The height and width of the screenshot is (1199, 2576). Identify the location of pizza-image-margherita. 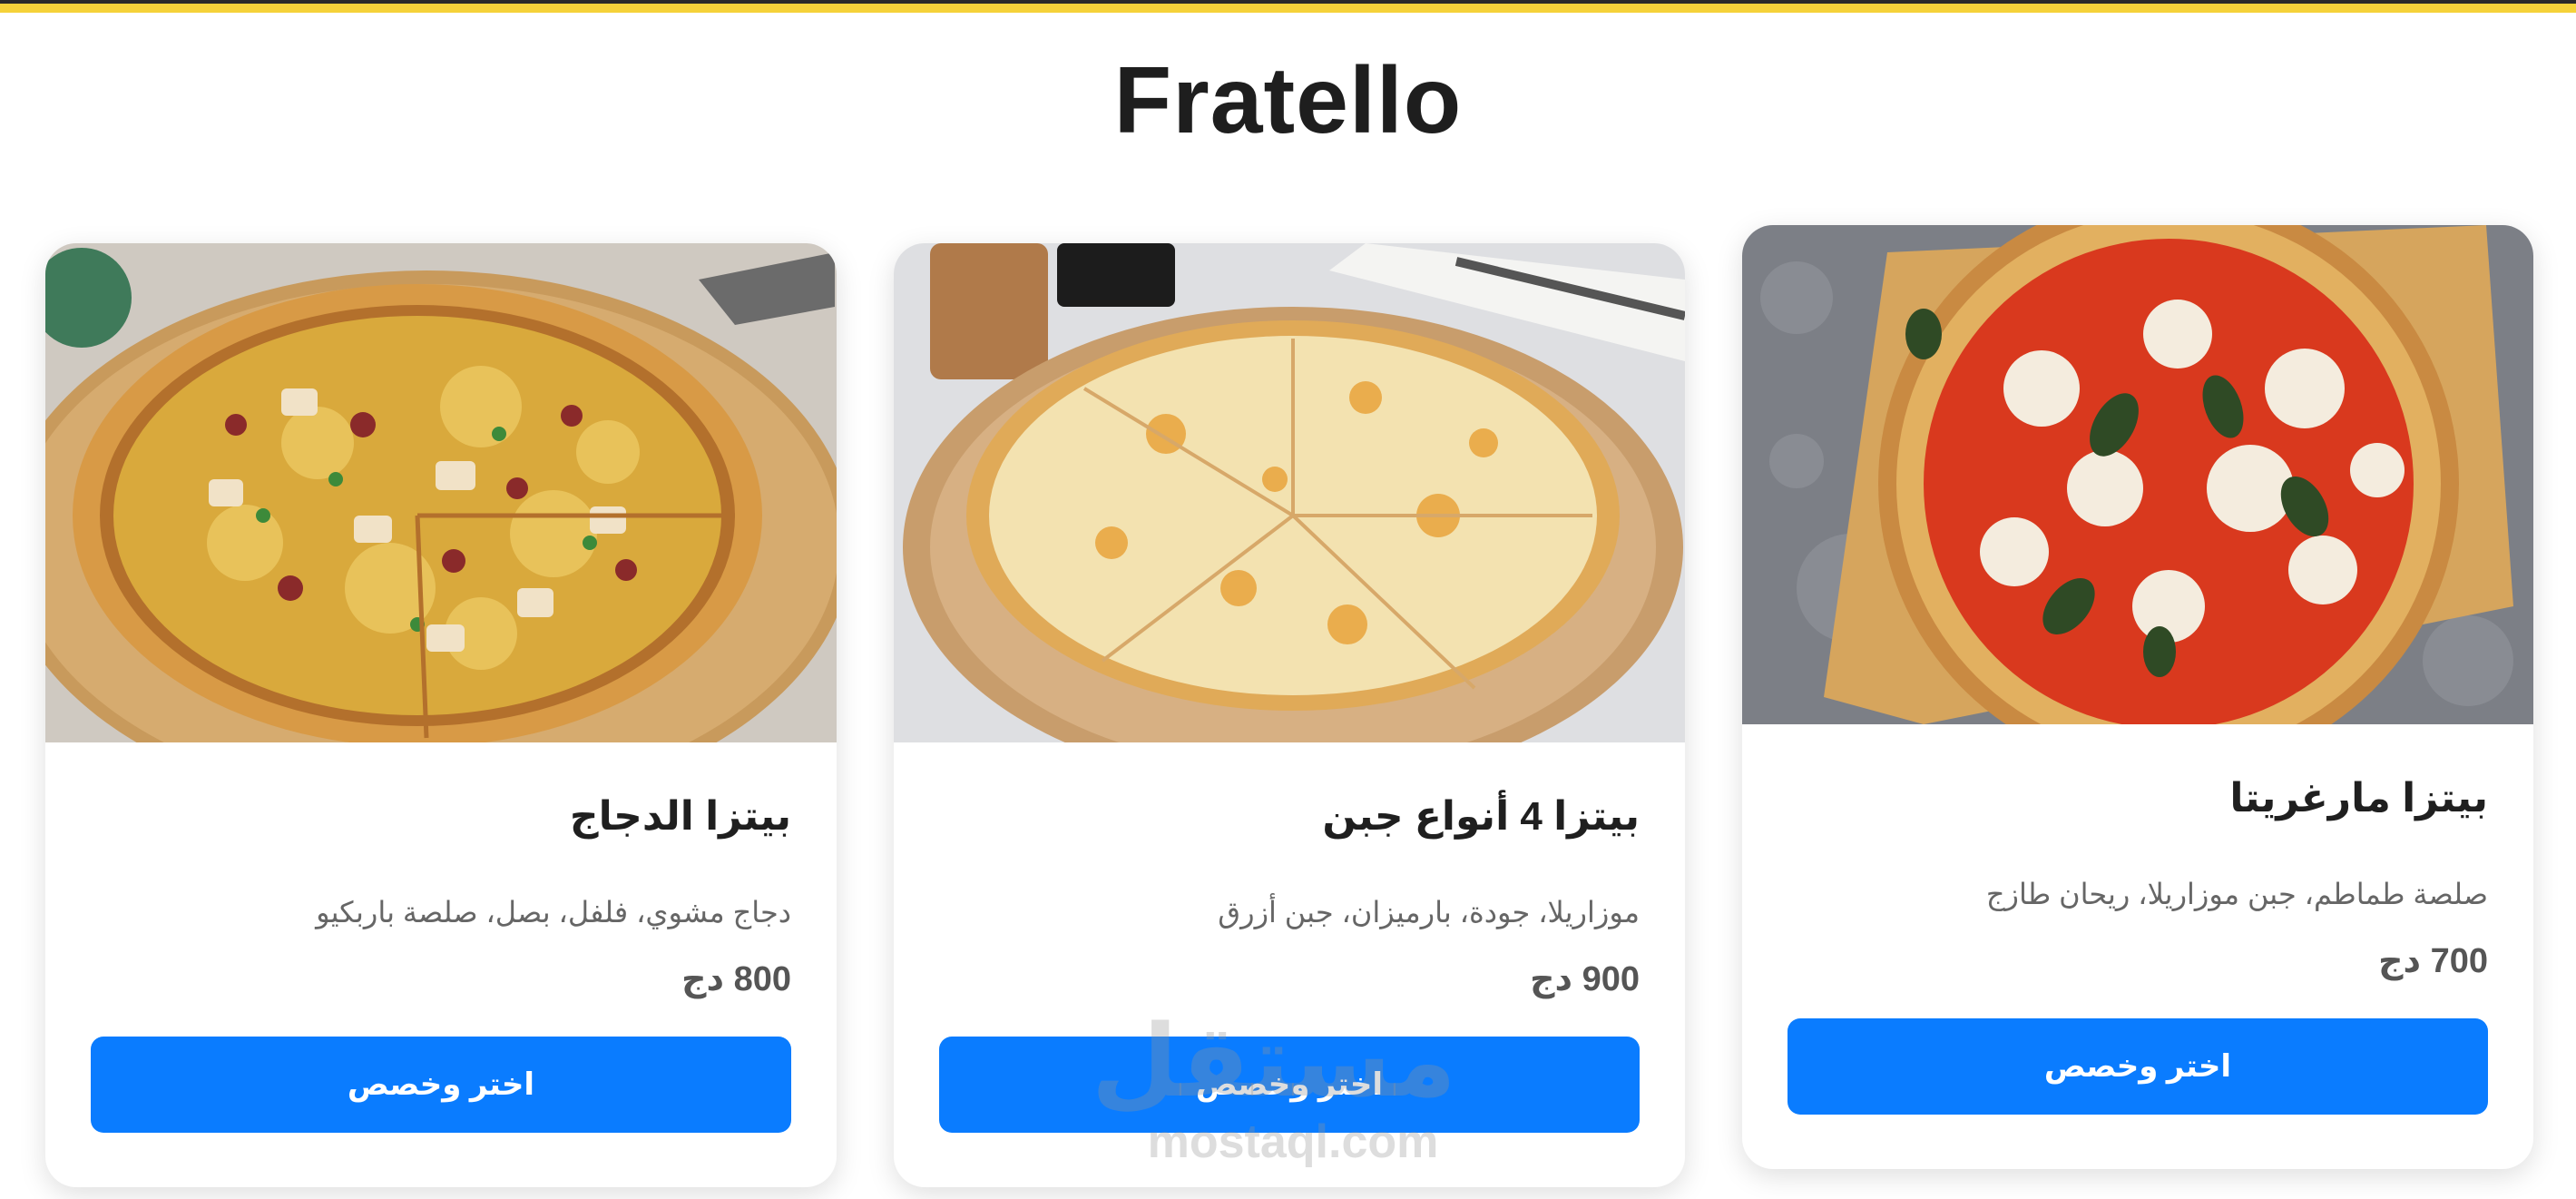
(2137, 474).